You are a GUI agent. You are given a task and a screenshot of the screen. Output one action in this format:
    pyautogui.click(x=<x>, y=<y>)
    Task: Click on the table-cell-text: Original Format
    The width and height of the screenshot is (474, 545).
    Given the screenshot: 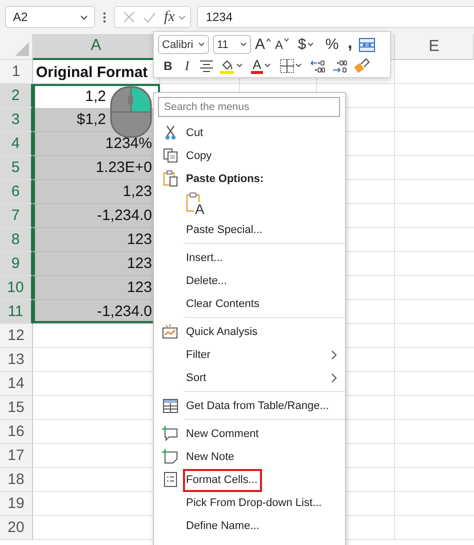 What is the action you would take?
    pyautogui.click(x=92, y=72)
    